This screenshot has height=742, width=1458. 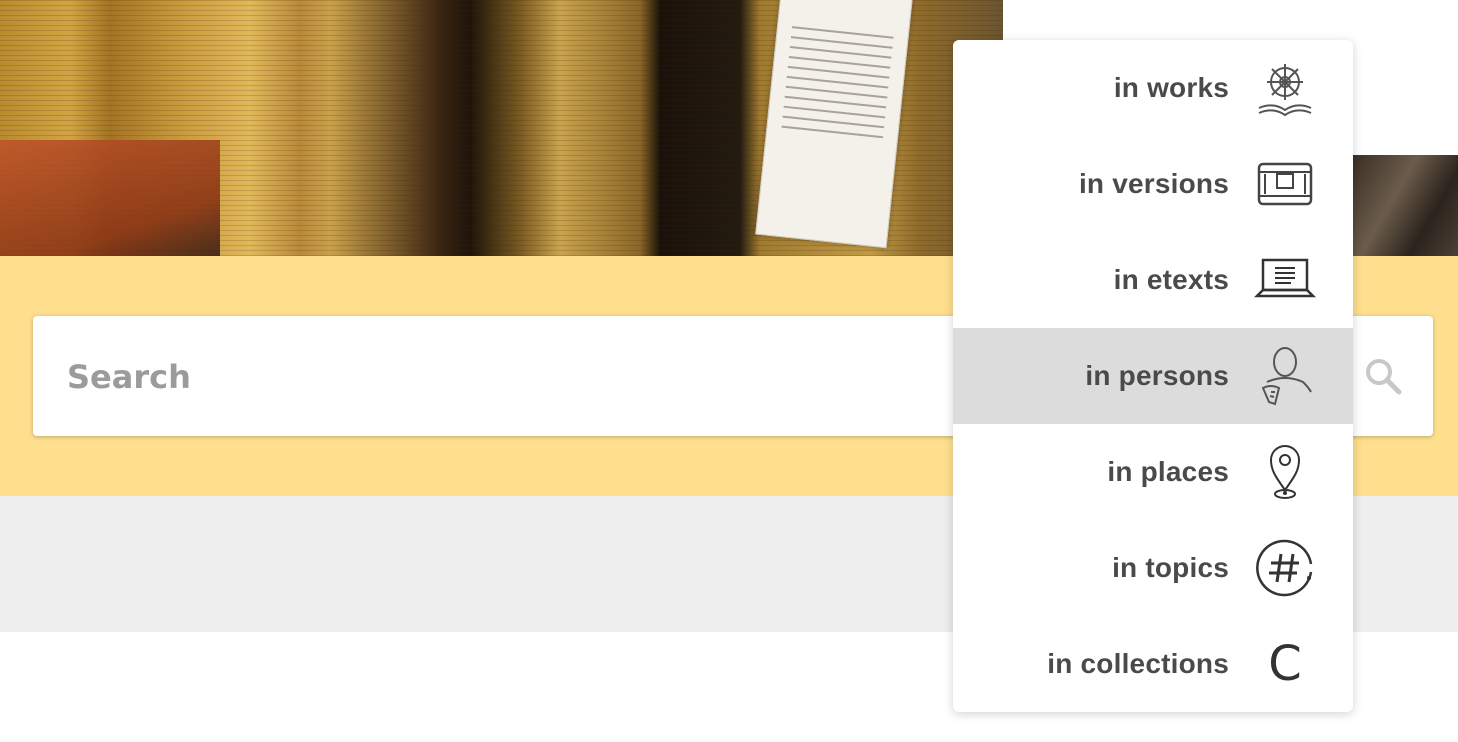 I want to click on dropdown-item-collections: in collections C, so click(x=1153, y=664).